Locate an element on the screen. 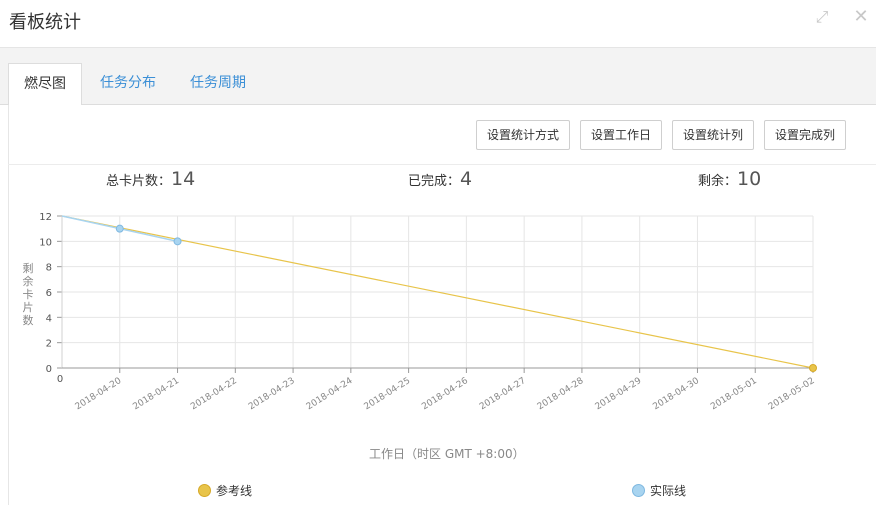 Image resolution: width=876 pixels, height=505 pixels. x-axis-title: 工作日（时区 GMT +8:00） is located at coordinates (447, 454).